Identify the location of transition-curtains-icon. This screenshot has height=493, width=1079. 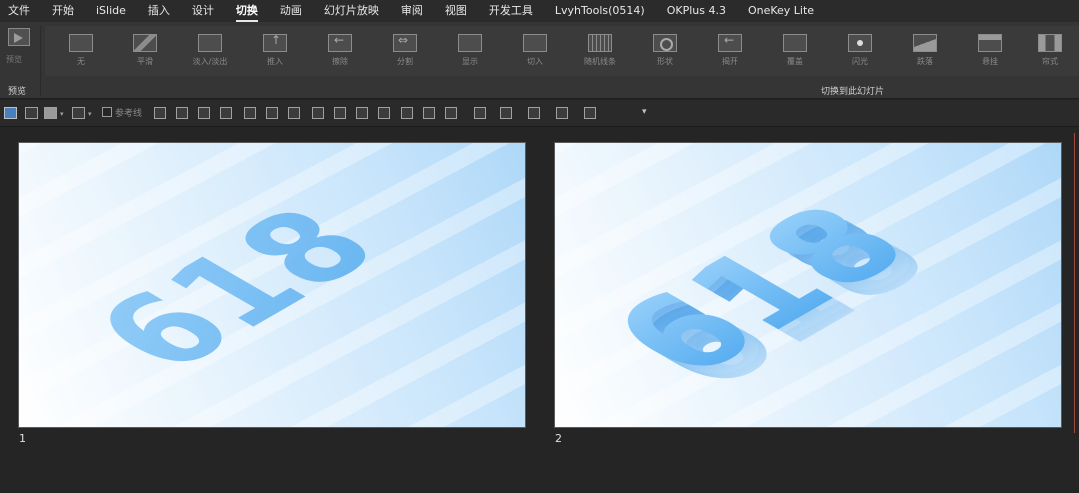
(1050, 43).